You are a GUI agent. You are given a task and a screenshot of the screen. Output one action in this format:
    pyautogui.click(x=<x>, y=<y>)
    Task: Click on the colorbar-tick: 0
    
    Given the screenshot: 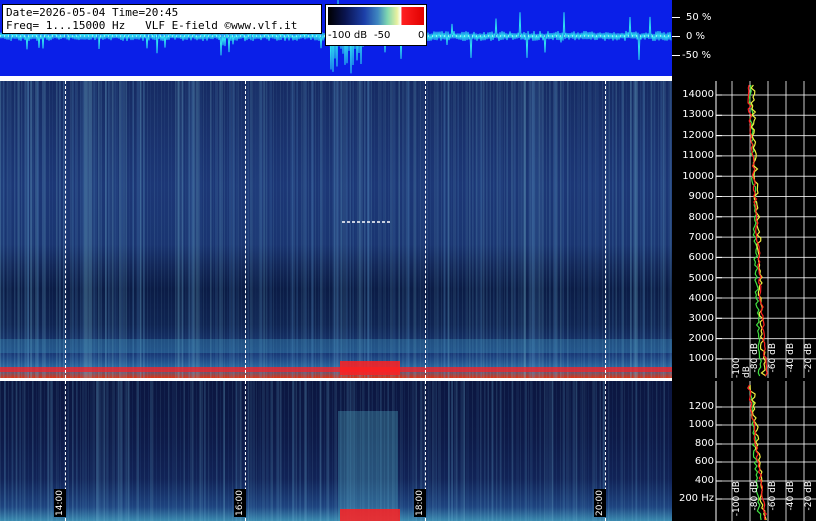 What is the action you would take?
    pyautogui.click(x=421, y=35)
    